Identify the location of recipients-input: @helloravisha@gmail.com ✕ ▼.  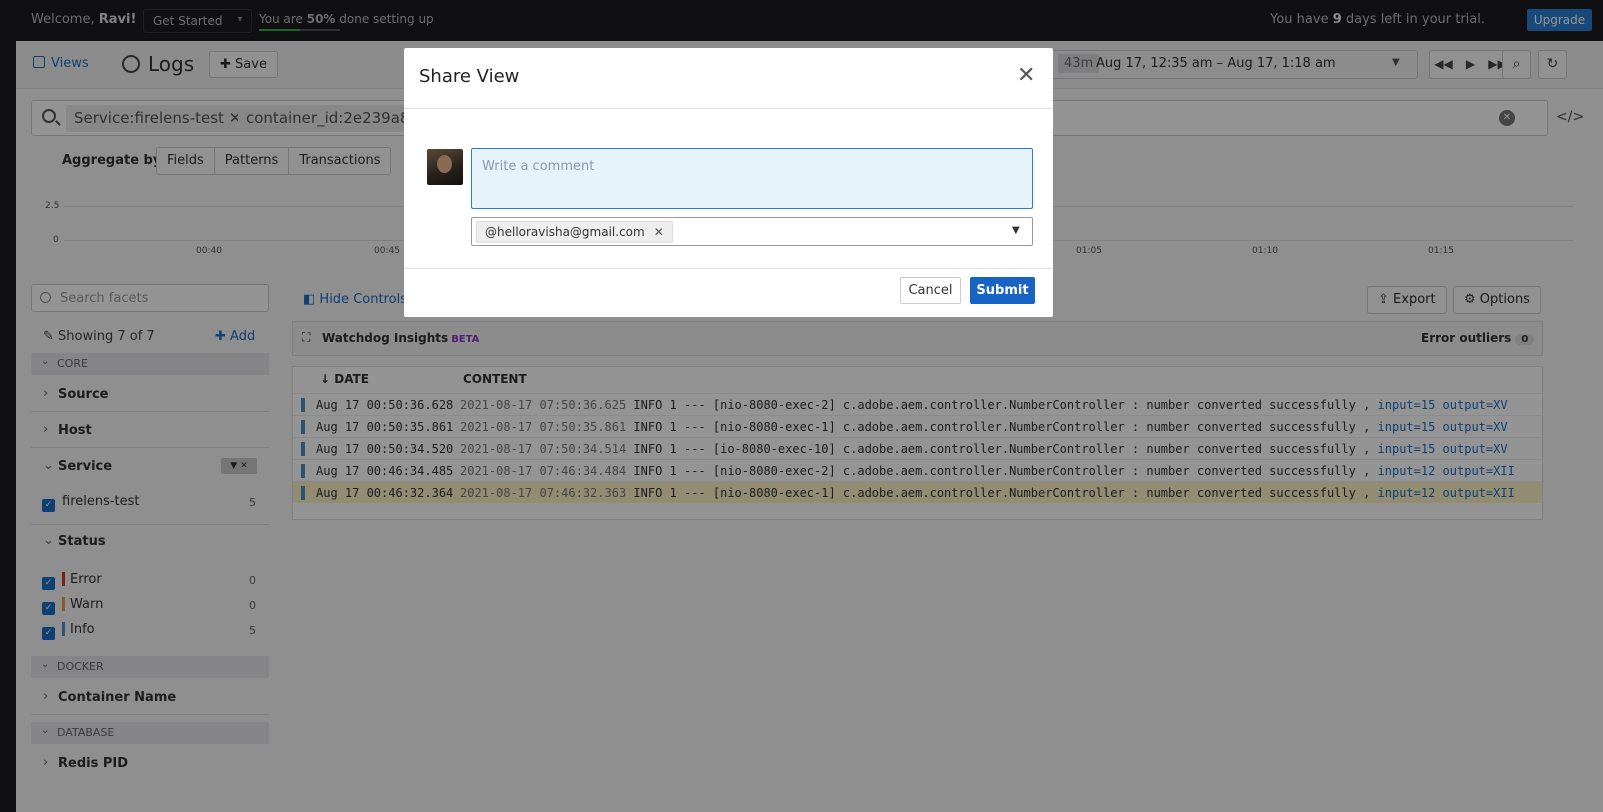
(752, 231).